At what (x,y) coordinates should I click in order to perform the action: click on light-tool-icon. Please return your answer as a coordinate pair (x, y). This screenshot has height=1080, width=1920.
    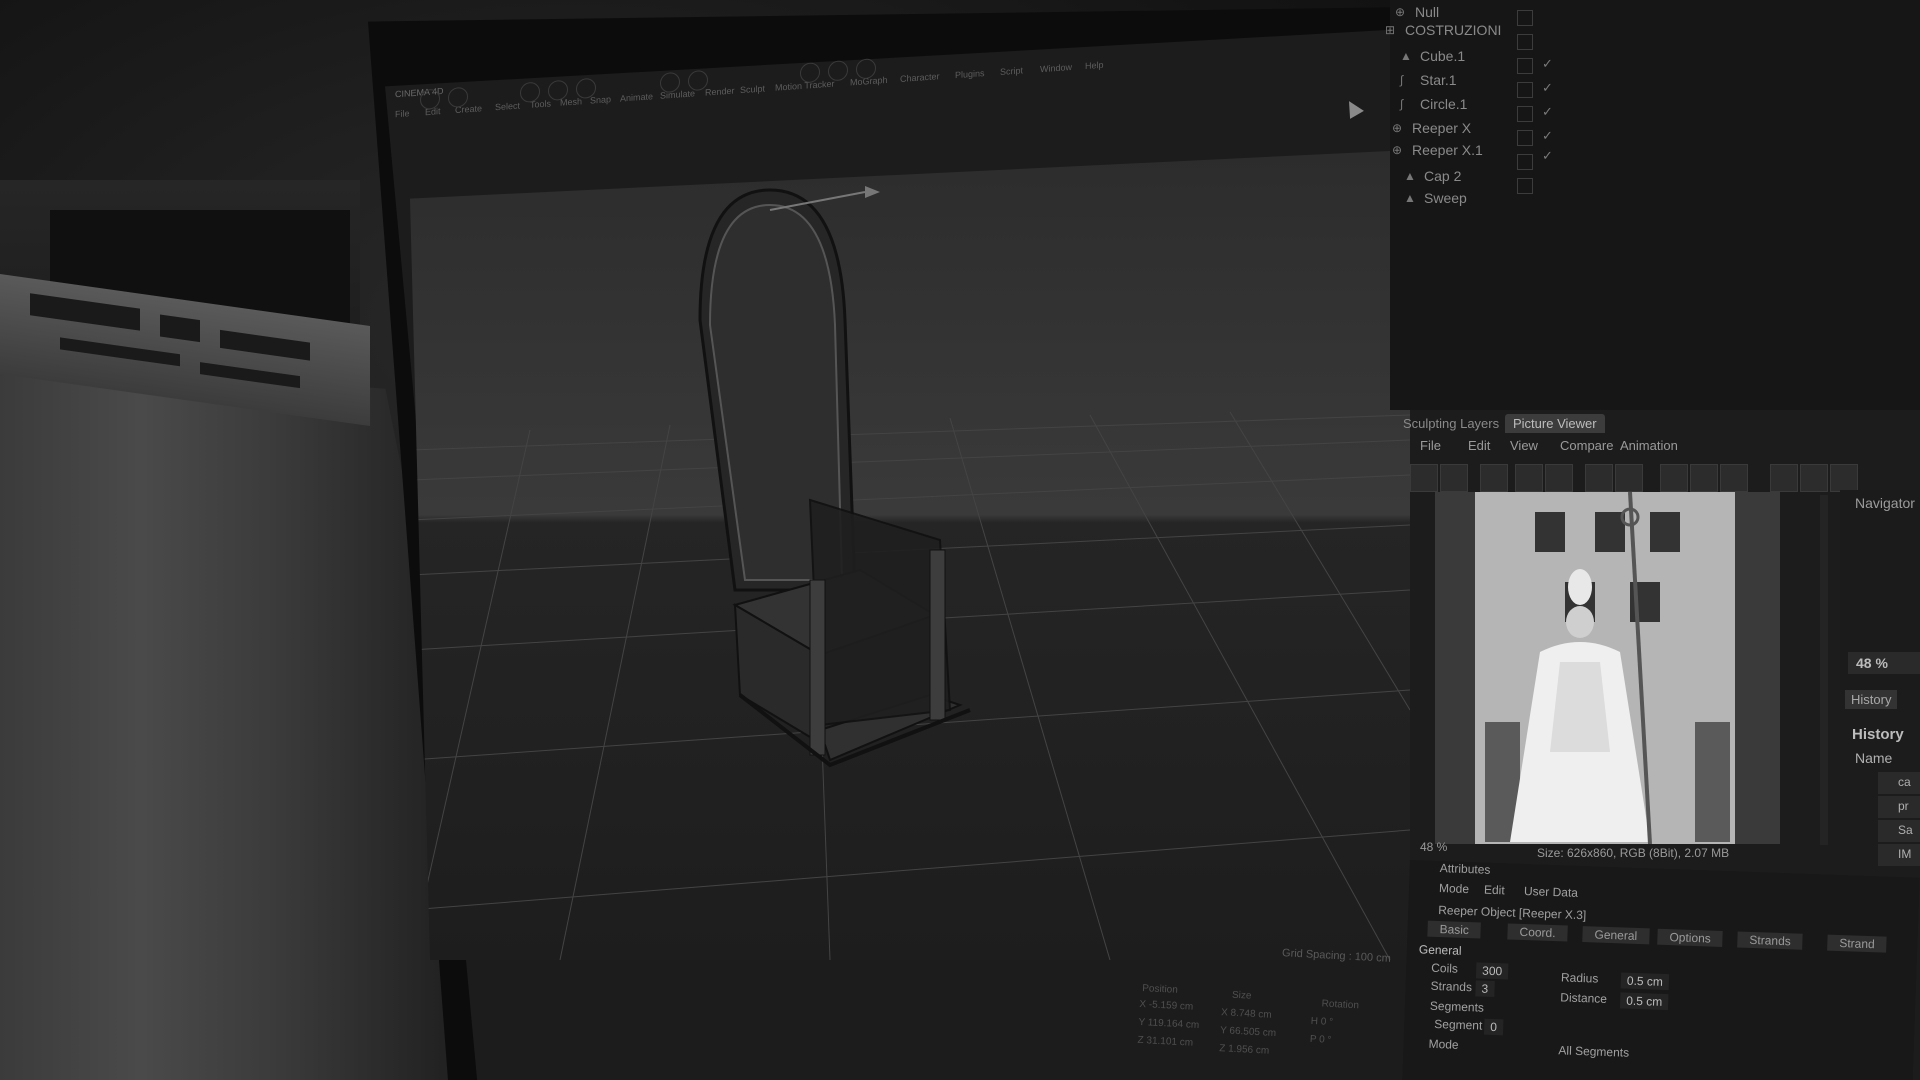
    Looking at the image, I should click on (866, 69).